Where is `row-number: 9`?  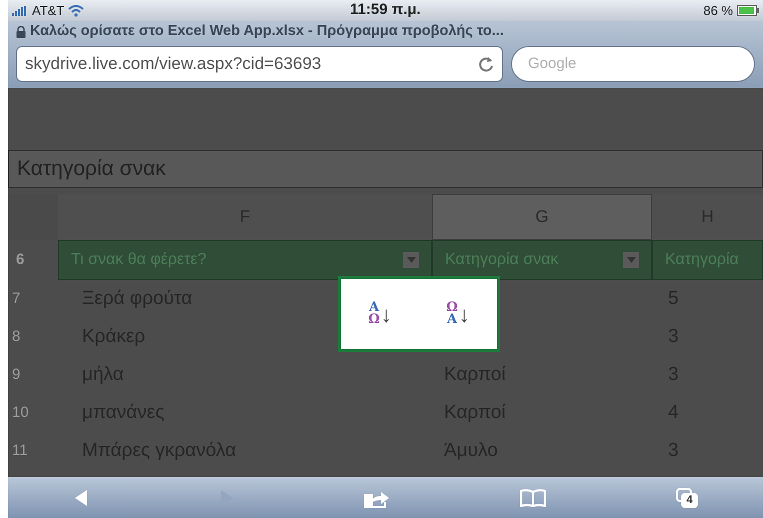 row-number: 9 is located at coordinates (16, 374).